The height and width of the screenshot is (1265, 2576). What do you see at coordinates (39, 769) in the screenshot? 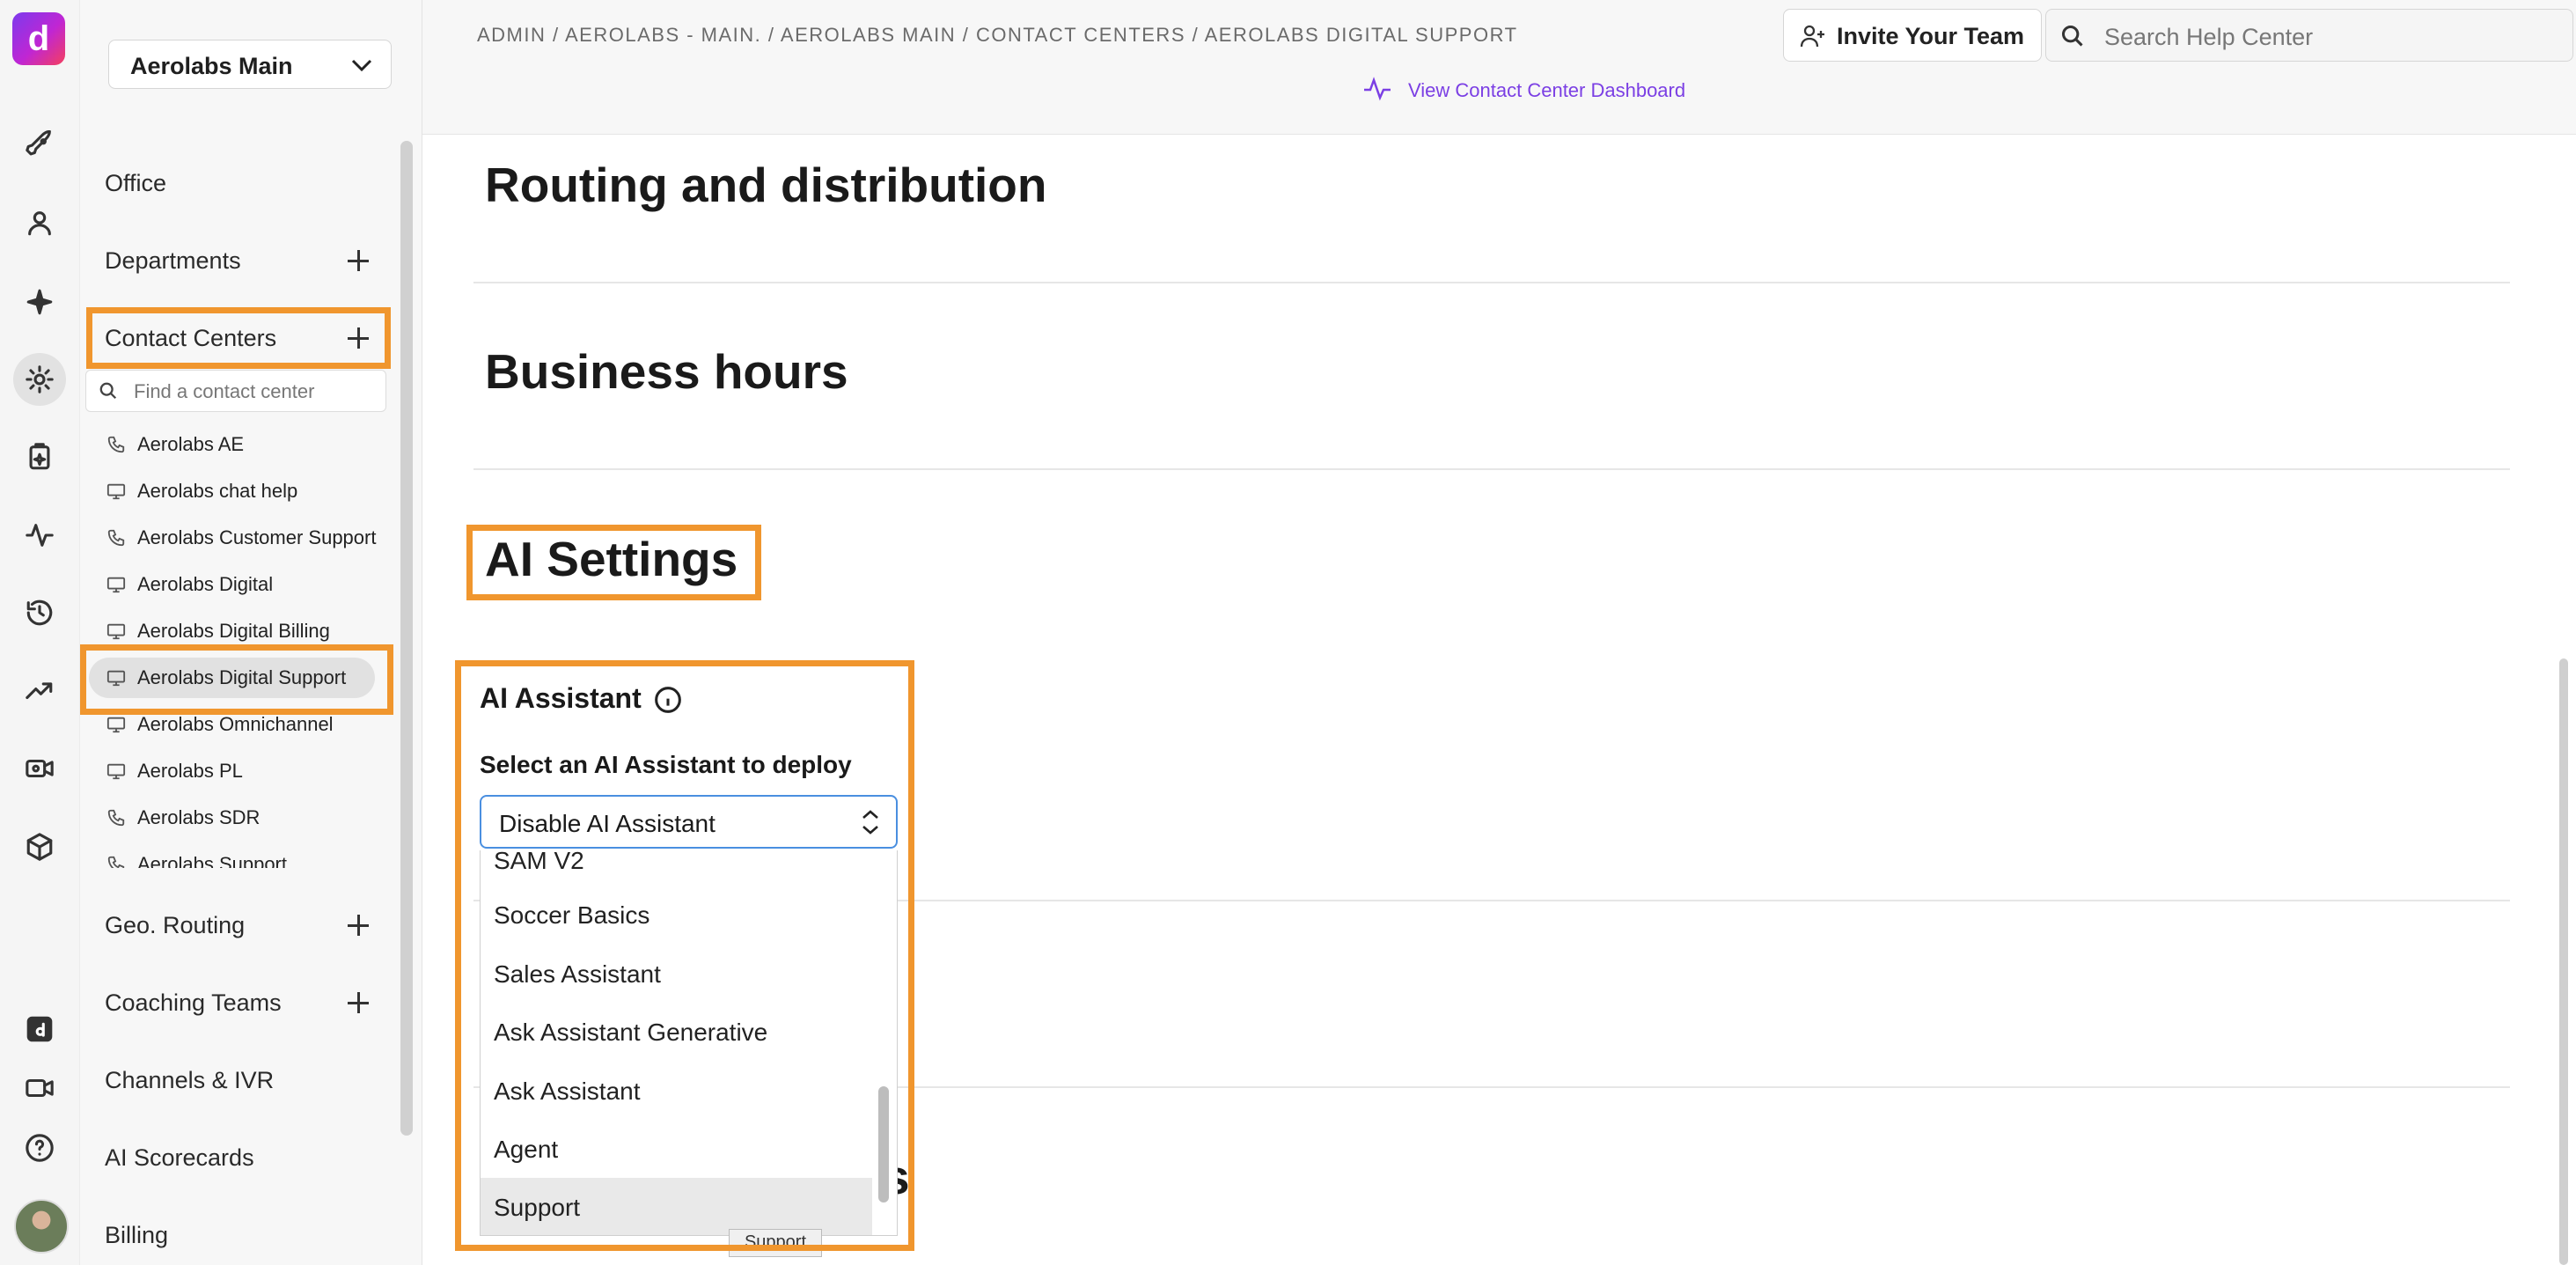
I see `video-settings-icon` at bounding box center [39, 769].